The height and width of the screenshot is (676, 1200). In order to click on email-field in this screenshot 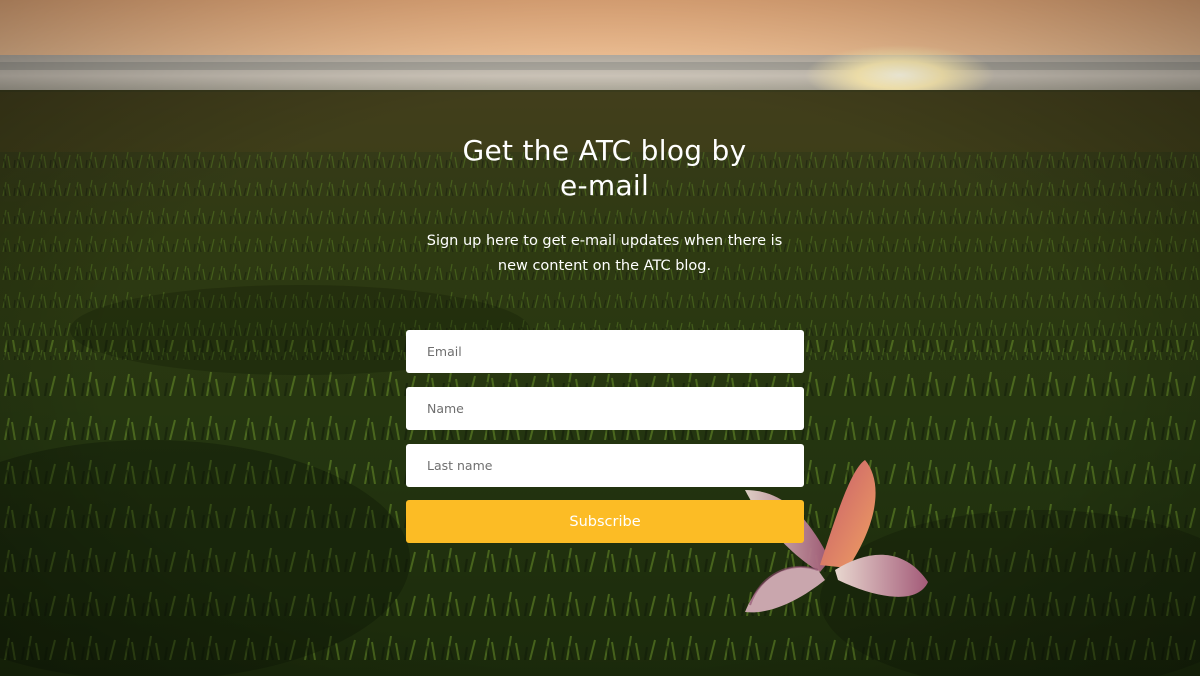, I will do `click(605, 351)`.